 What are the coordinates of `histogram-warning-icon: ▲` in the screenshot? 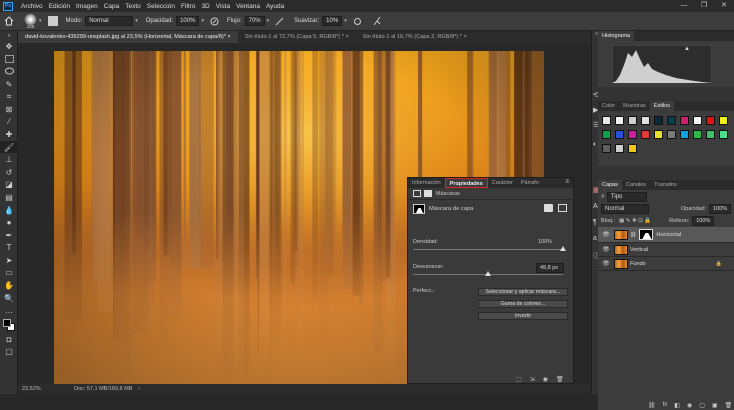 It's located at (687, 49).